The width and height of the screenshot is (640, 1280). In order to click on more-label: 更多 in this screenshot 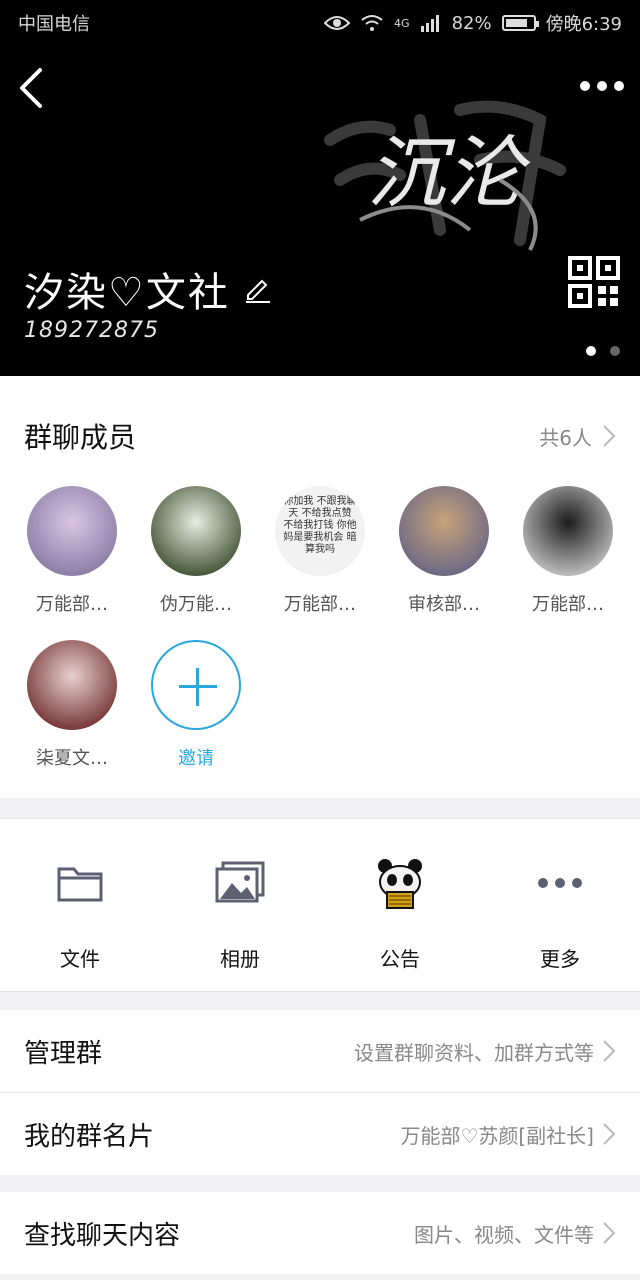, I will do `click(560, 959)`.